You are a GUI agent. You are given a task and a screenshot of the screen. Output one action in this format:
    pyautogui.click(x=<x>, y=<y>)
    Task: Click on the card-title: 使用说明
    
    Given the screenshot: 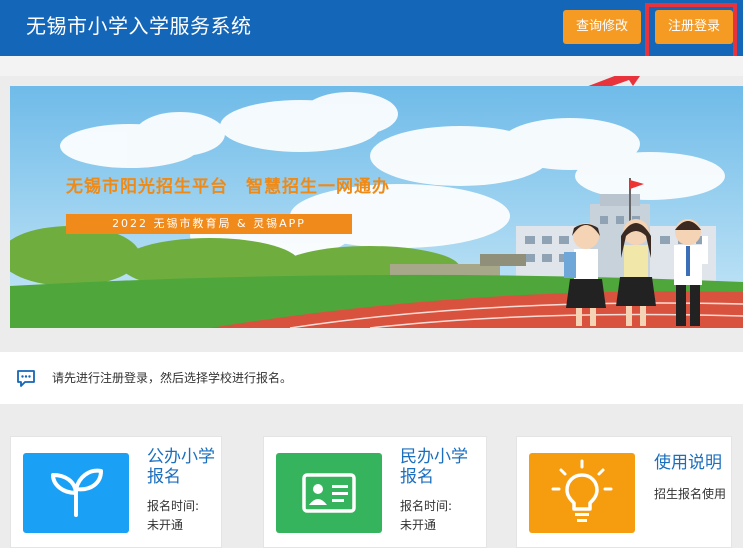 What is the action you would take?
    pyautogui.click(x=694, y=463)
    